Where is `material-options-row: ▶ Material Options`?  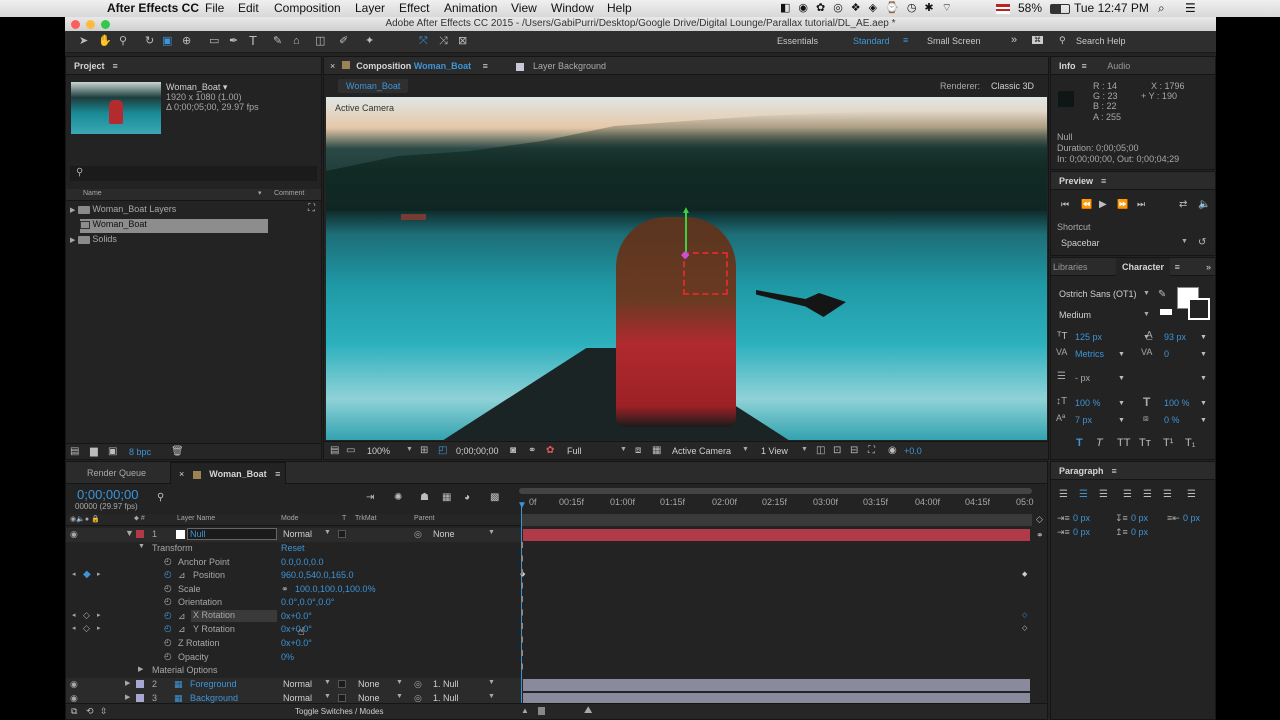 material-options-row: ▶ Material Options is located at coordinates (293, 671).